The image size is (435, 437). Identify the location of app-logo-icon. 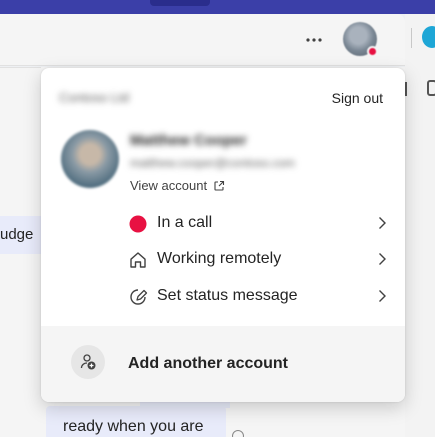
(428, 37).